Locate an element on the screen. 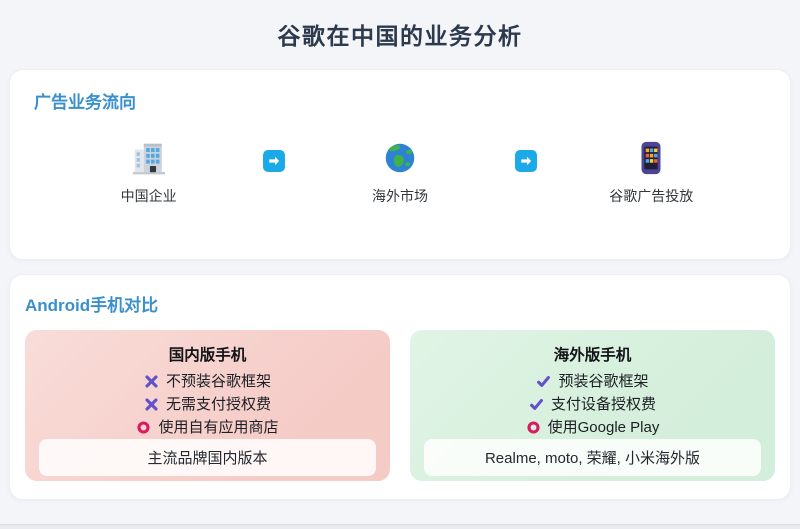 Image resolution: width=800 pixels, height=529 pixels. list-item-text: 预装谷歌框架 is located at coordinates (603, 381).